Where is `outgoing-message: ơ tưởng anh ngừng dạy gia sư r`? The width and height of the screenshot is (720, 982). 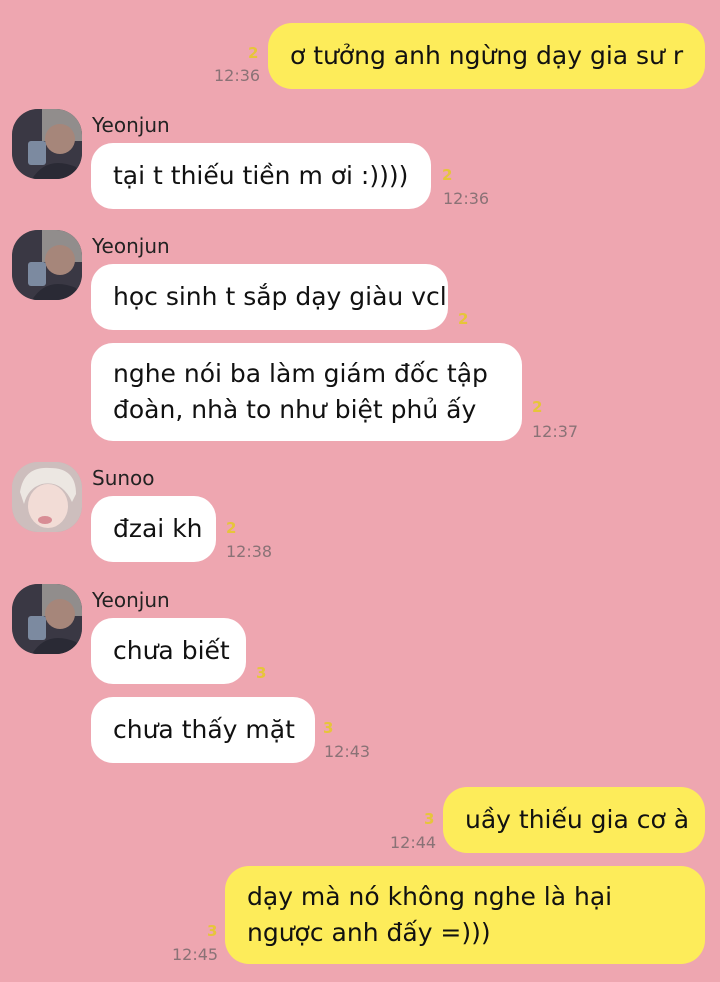 outgoing-message: ơ tưởng anh ngừng dạy gia sư r is located at coordinates (486, 56).